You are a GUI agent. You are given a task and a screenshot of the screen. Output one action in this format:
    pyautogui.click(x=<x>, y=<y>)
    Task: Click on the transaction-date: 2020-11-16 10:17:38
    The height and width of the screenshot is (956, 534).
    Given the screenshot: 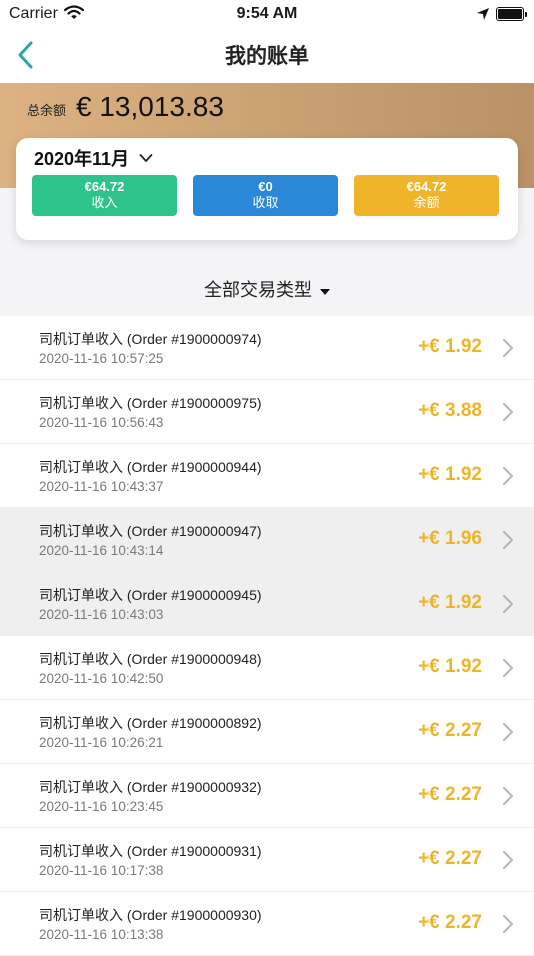 What is the action you would take?
    pyautogui.click(x=101, y=870)
    